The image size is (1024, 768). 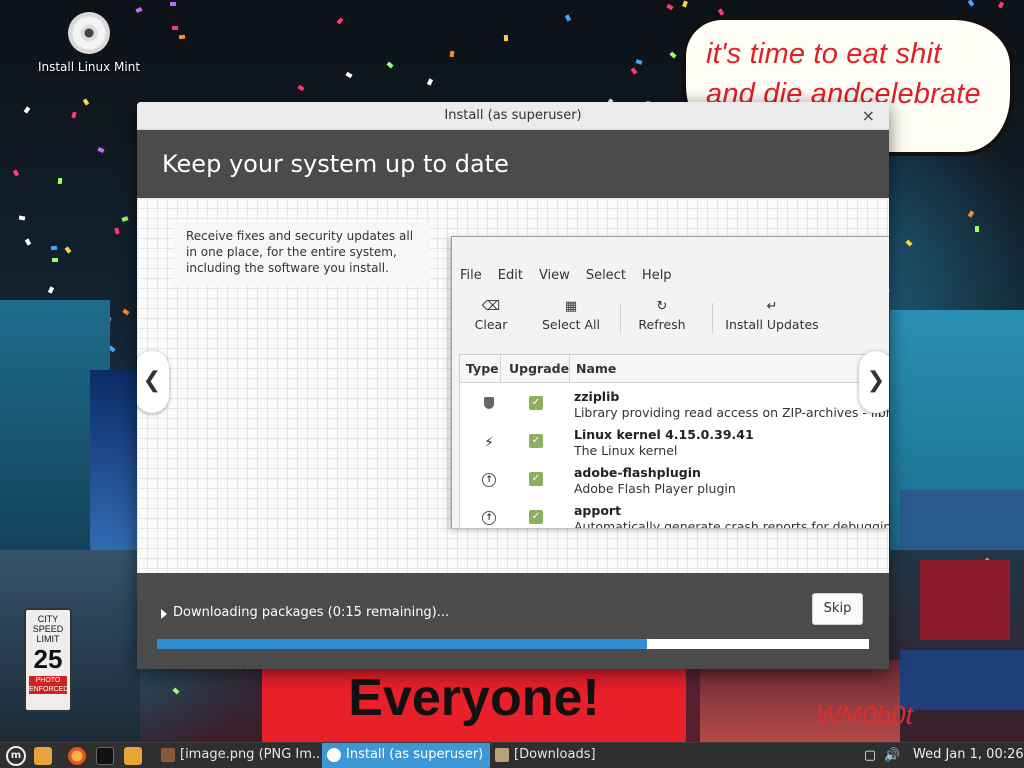 I want to click on window-titlebar: Install (as superuser) ×, so click(x=513, y=116).